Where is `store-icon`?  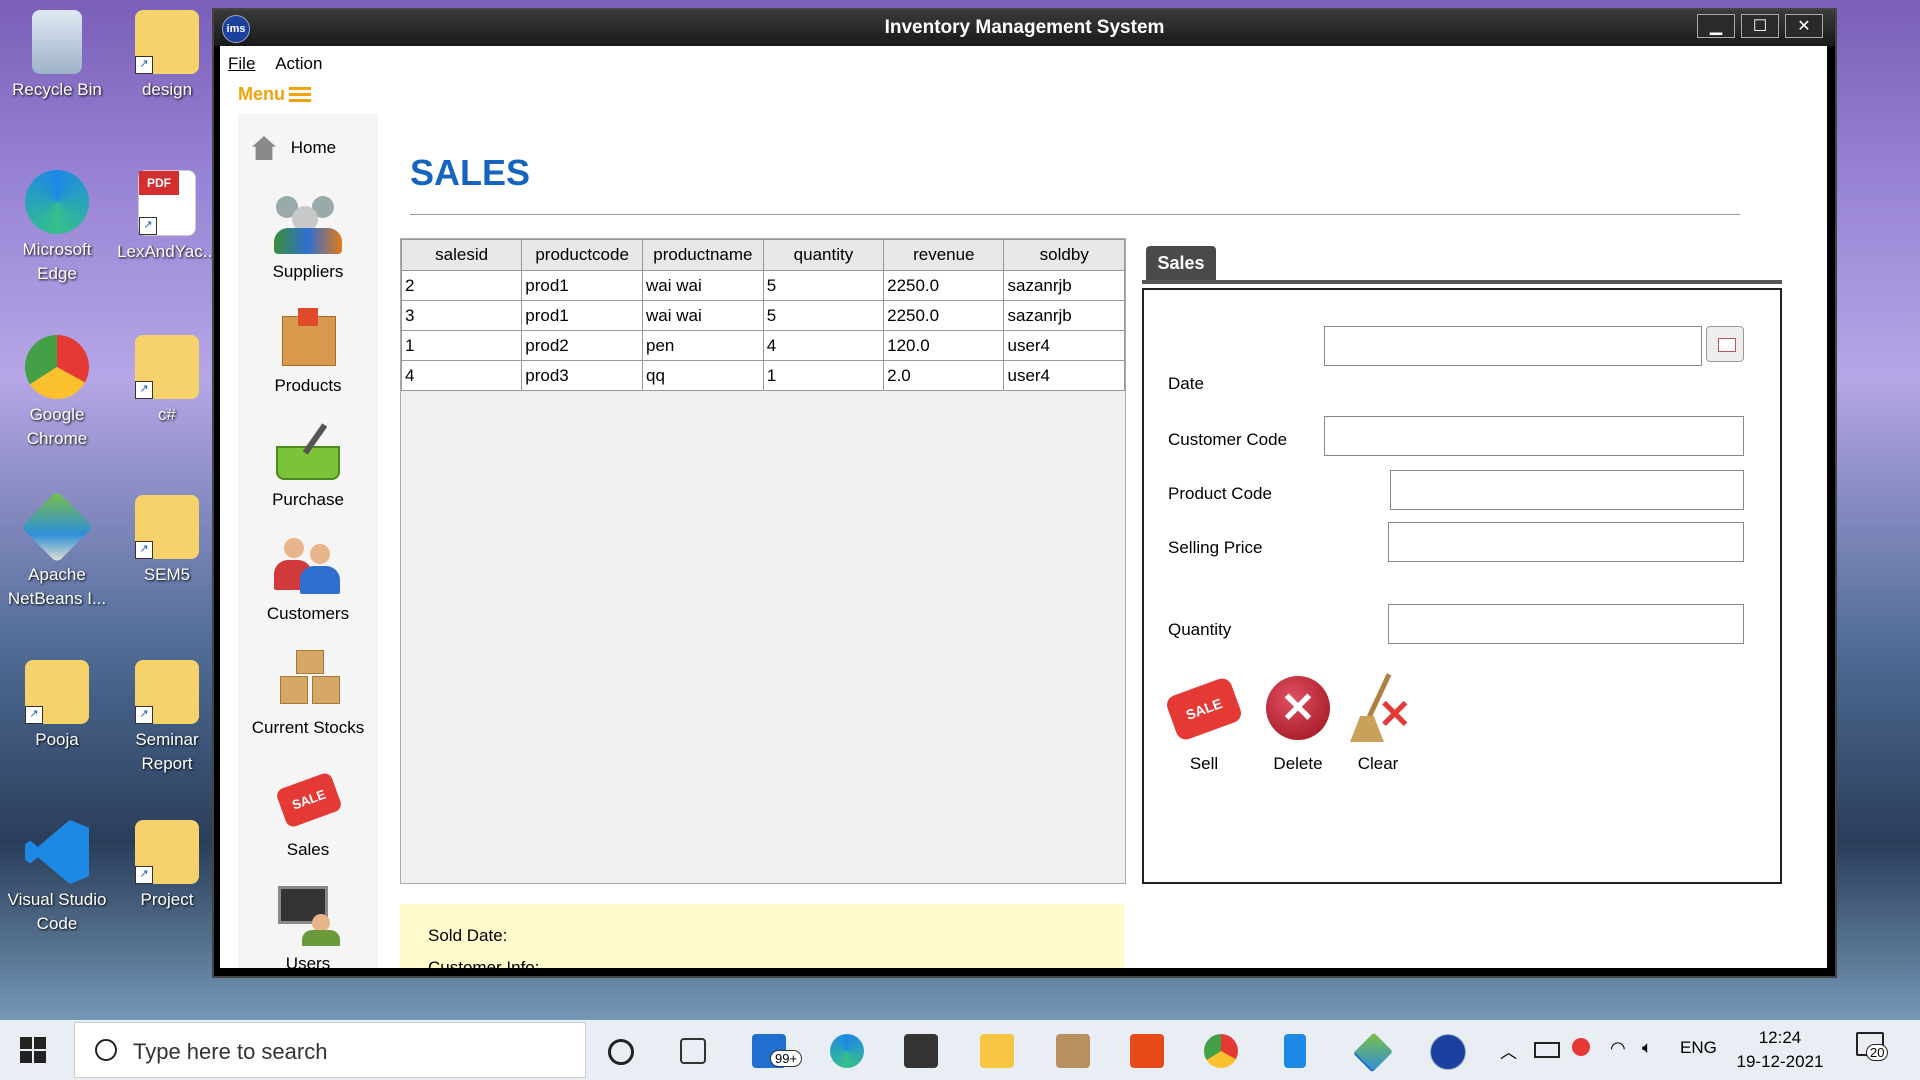
store-icon is located at coordinates (921, 1051).